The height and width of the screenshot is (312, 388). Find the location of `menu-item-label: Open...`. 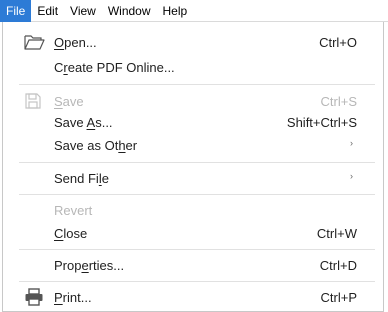

menu-item-label: Open... is located at coordinates (75, 42).